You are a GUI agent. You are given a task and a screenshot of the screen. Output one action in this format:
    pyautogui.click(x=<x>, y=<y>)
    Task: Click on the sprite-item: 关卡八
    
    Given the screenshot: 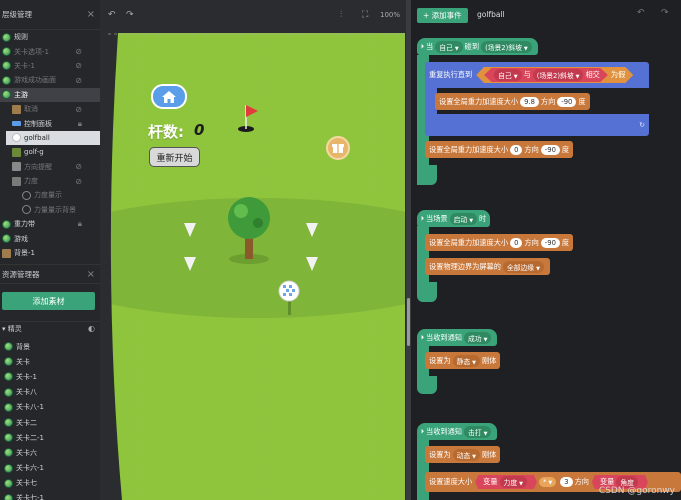 What is the action you would take?
    pyautogui.click(x=50, y=392)
    